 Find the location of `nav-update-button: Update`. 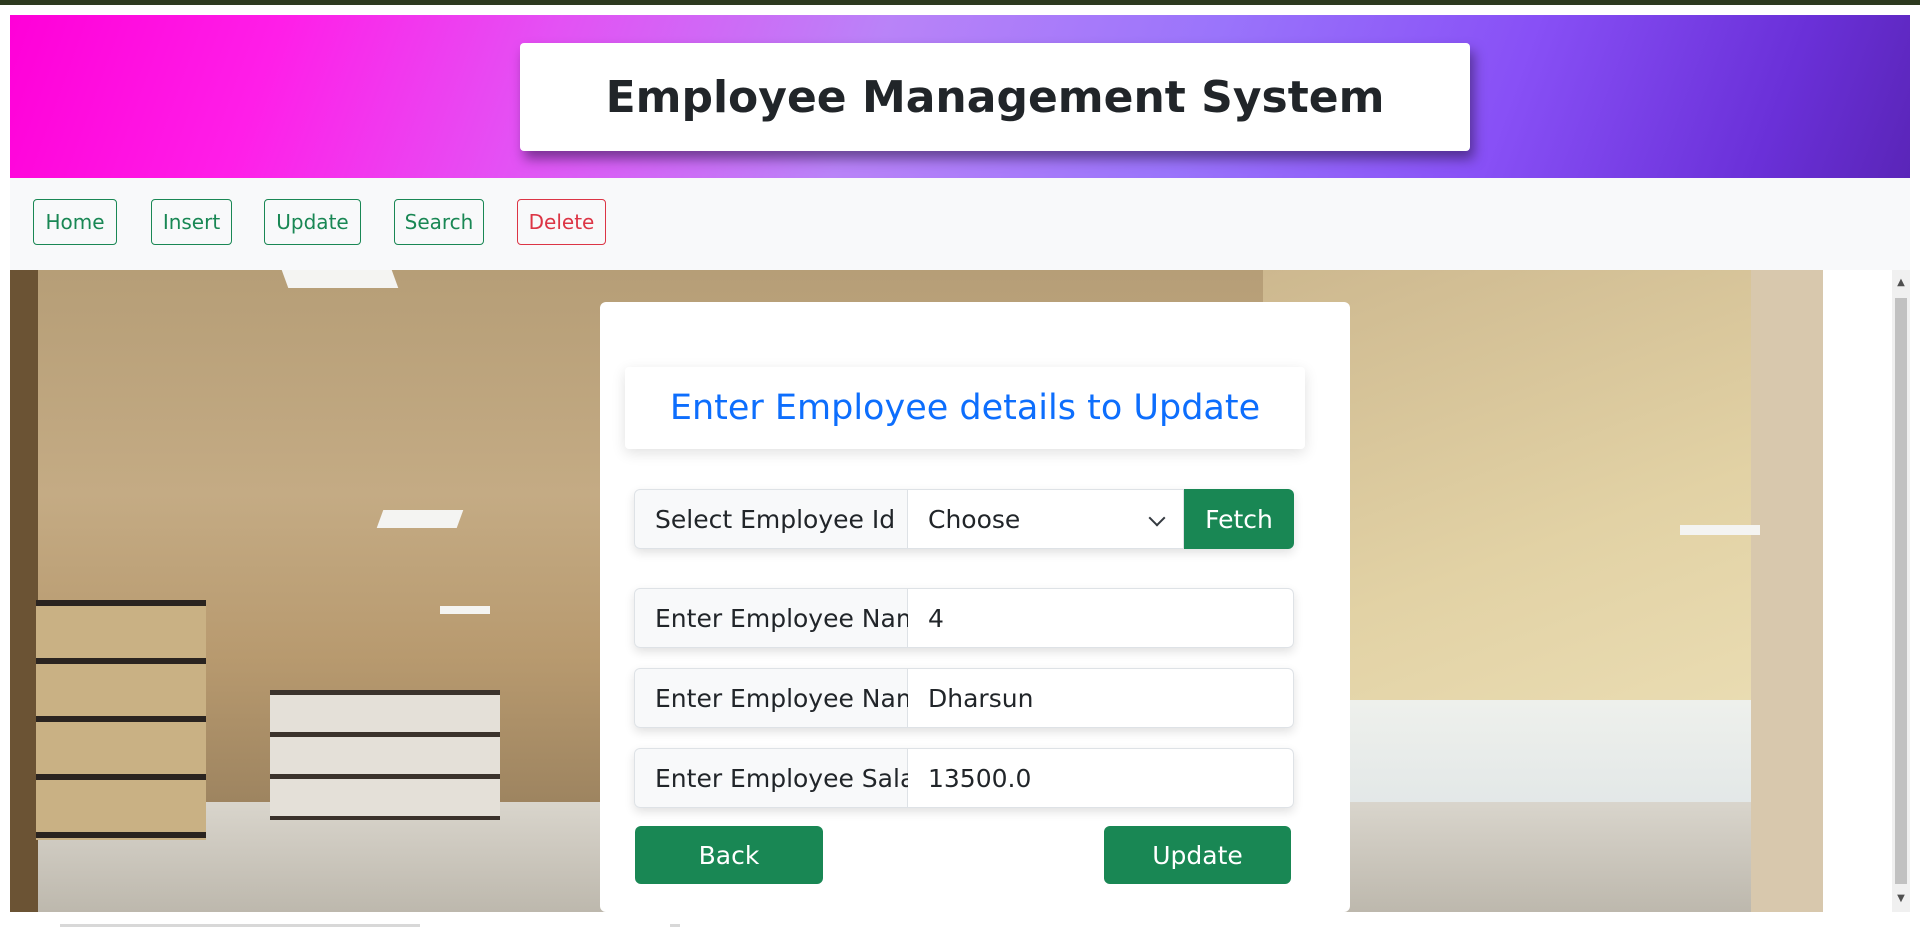

nav-update-button: Update is located at coordinates (312, 222).